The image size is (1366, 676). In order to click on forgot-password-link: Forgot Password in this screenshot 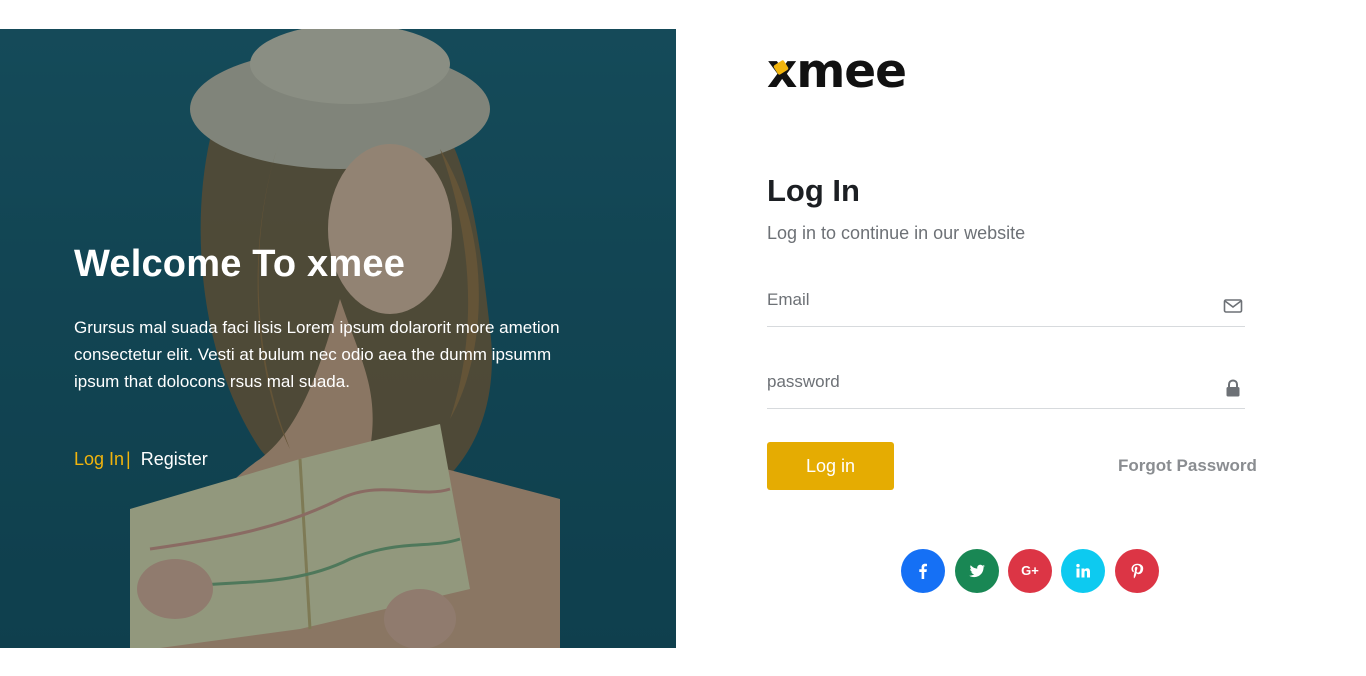, I will do `click(1187, 466)`.